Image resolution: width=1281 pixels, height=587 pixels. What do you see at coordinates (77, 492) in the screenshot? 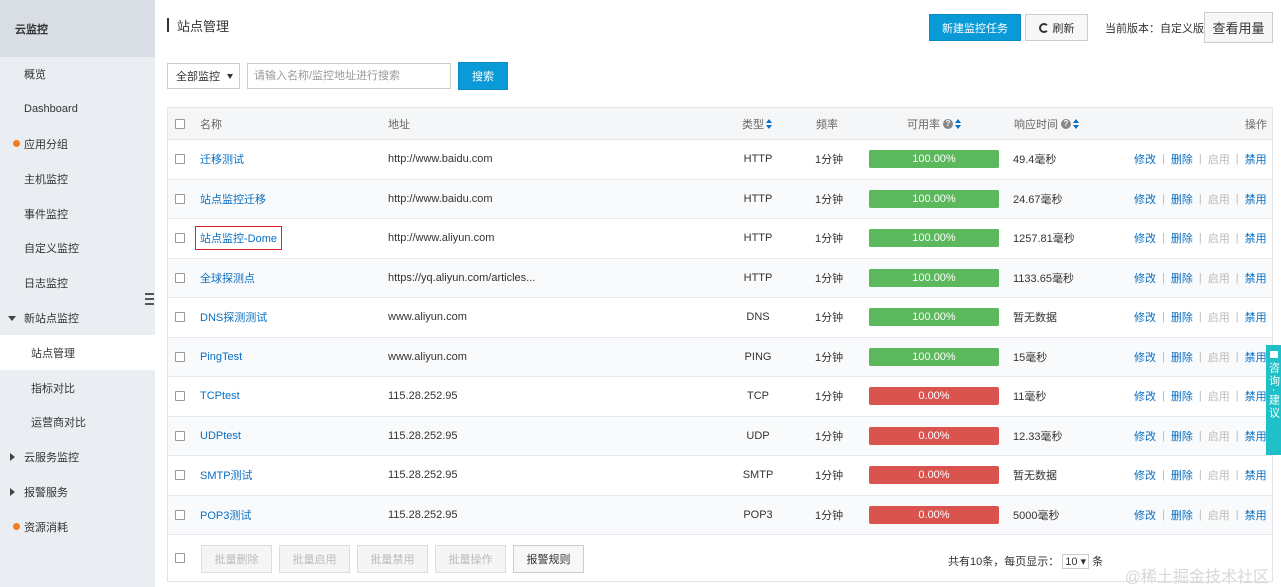
I see `sidebar-item: 报警服务` at bounding box center [77, 492].